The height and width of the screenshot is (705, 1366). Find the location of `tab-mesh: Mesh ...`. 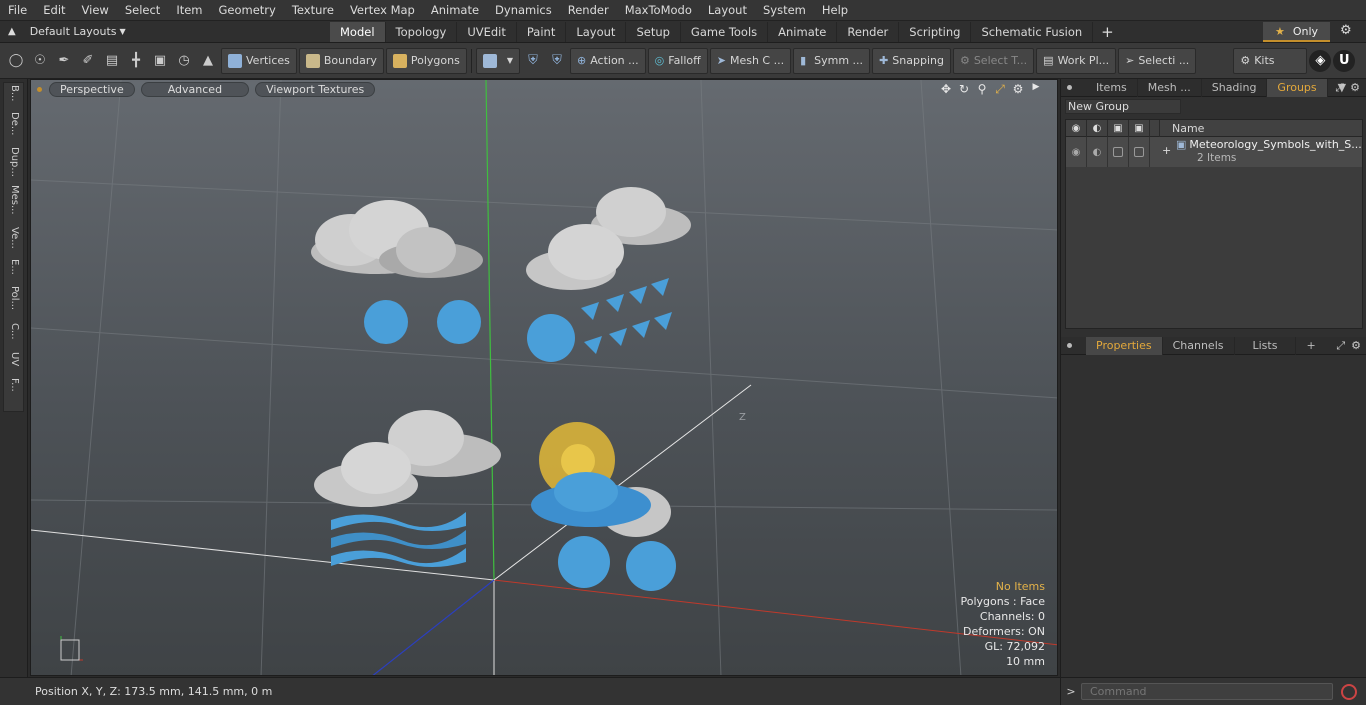

tab-mesh: Mesh ... is located at coordinates (1170, 87).